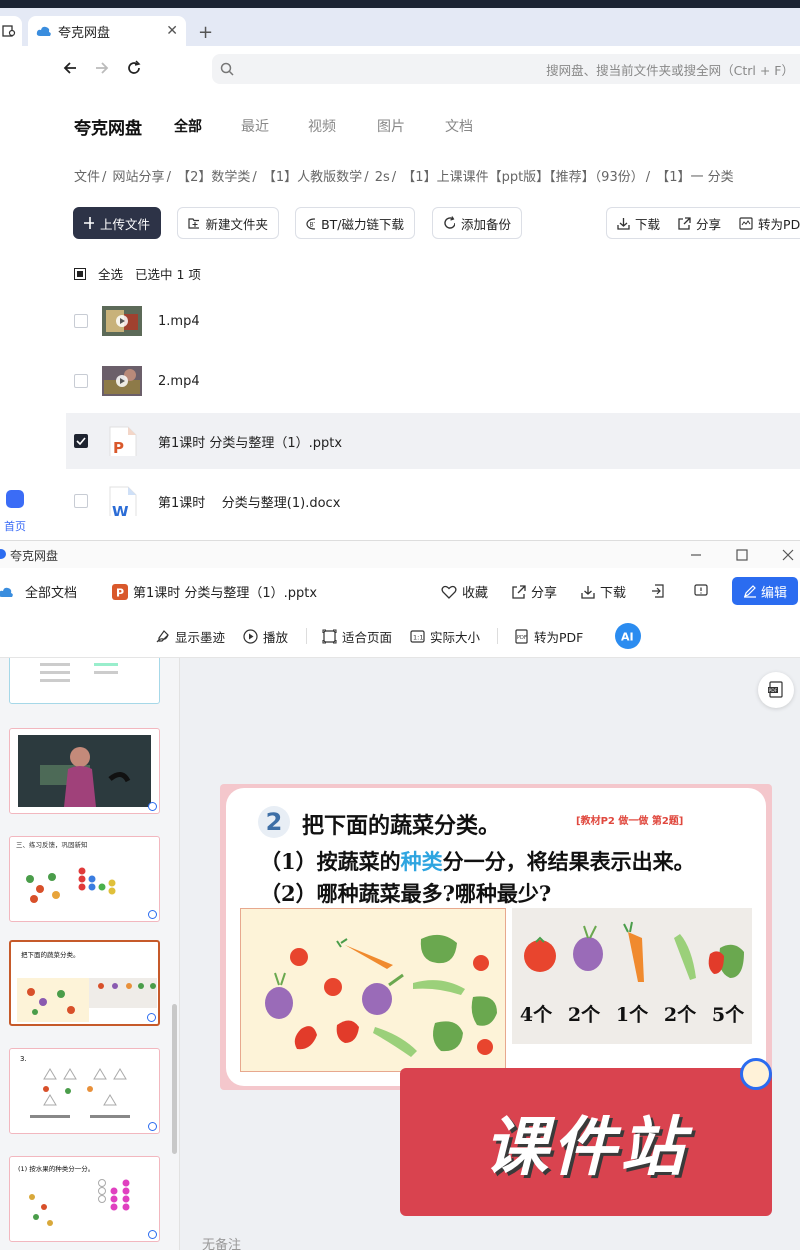  Describe the element at coordinates (205, 32) in the screenshot. I see `new-tab-button: +` at that location.